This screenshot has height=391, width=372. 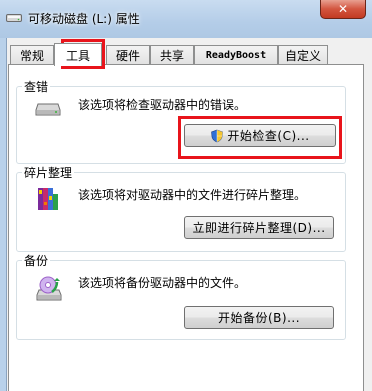 What do you see at coordinates (49, 288) in the screenshot?
I see `backup-icon` at bounding box center [49, 288].